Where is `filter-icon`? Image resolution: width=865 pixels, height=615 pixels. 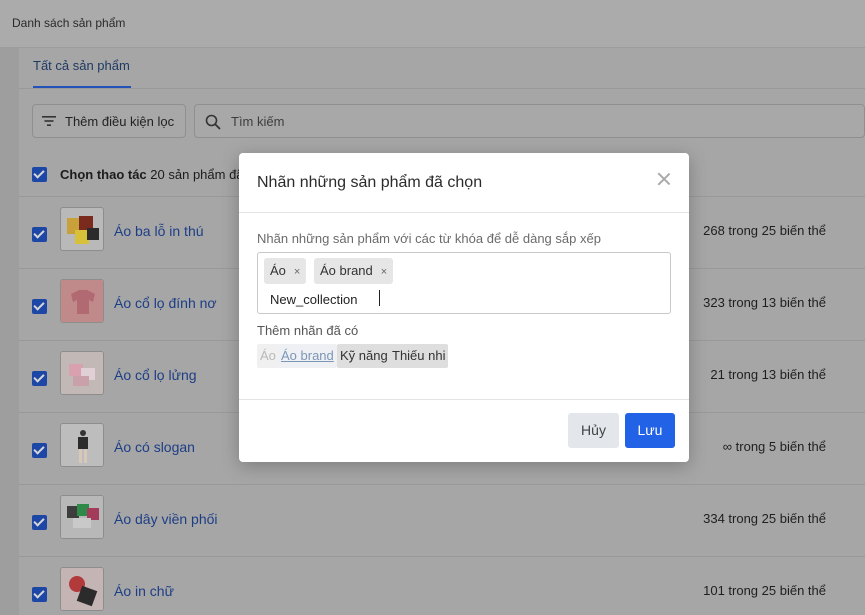 filter-icon is located at coordinates (49, 121).